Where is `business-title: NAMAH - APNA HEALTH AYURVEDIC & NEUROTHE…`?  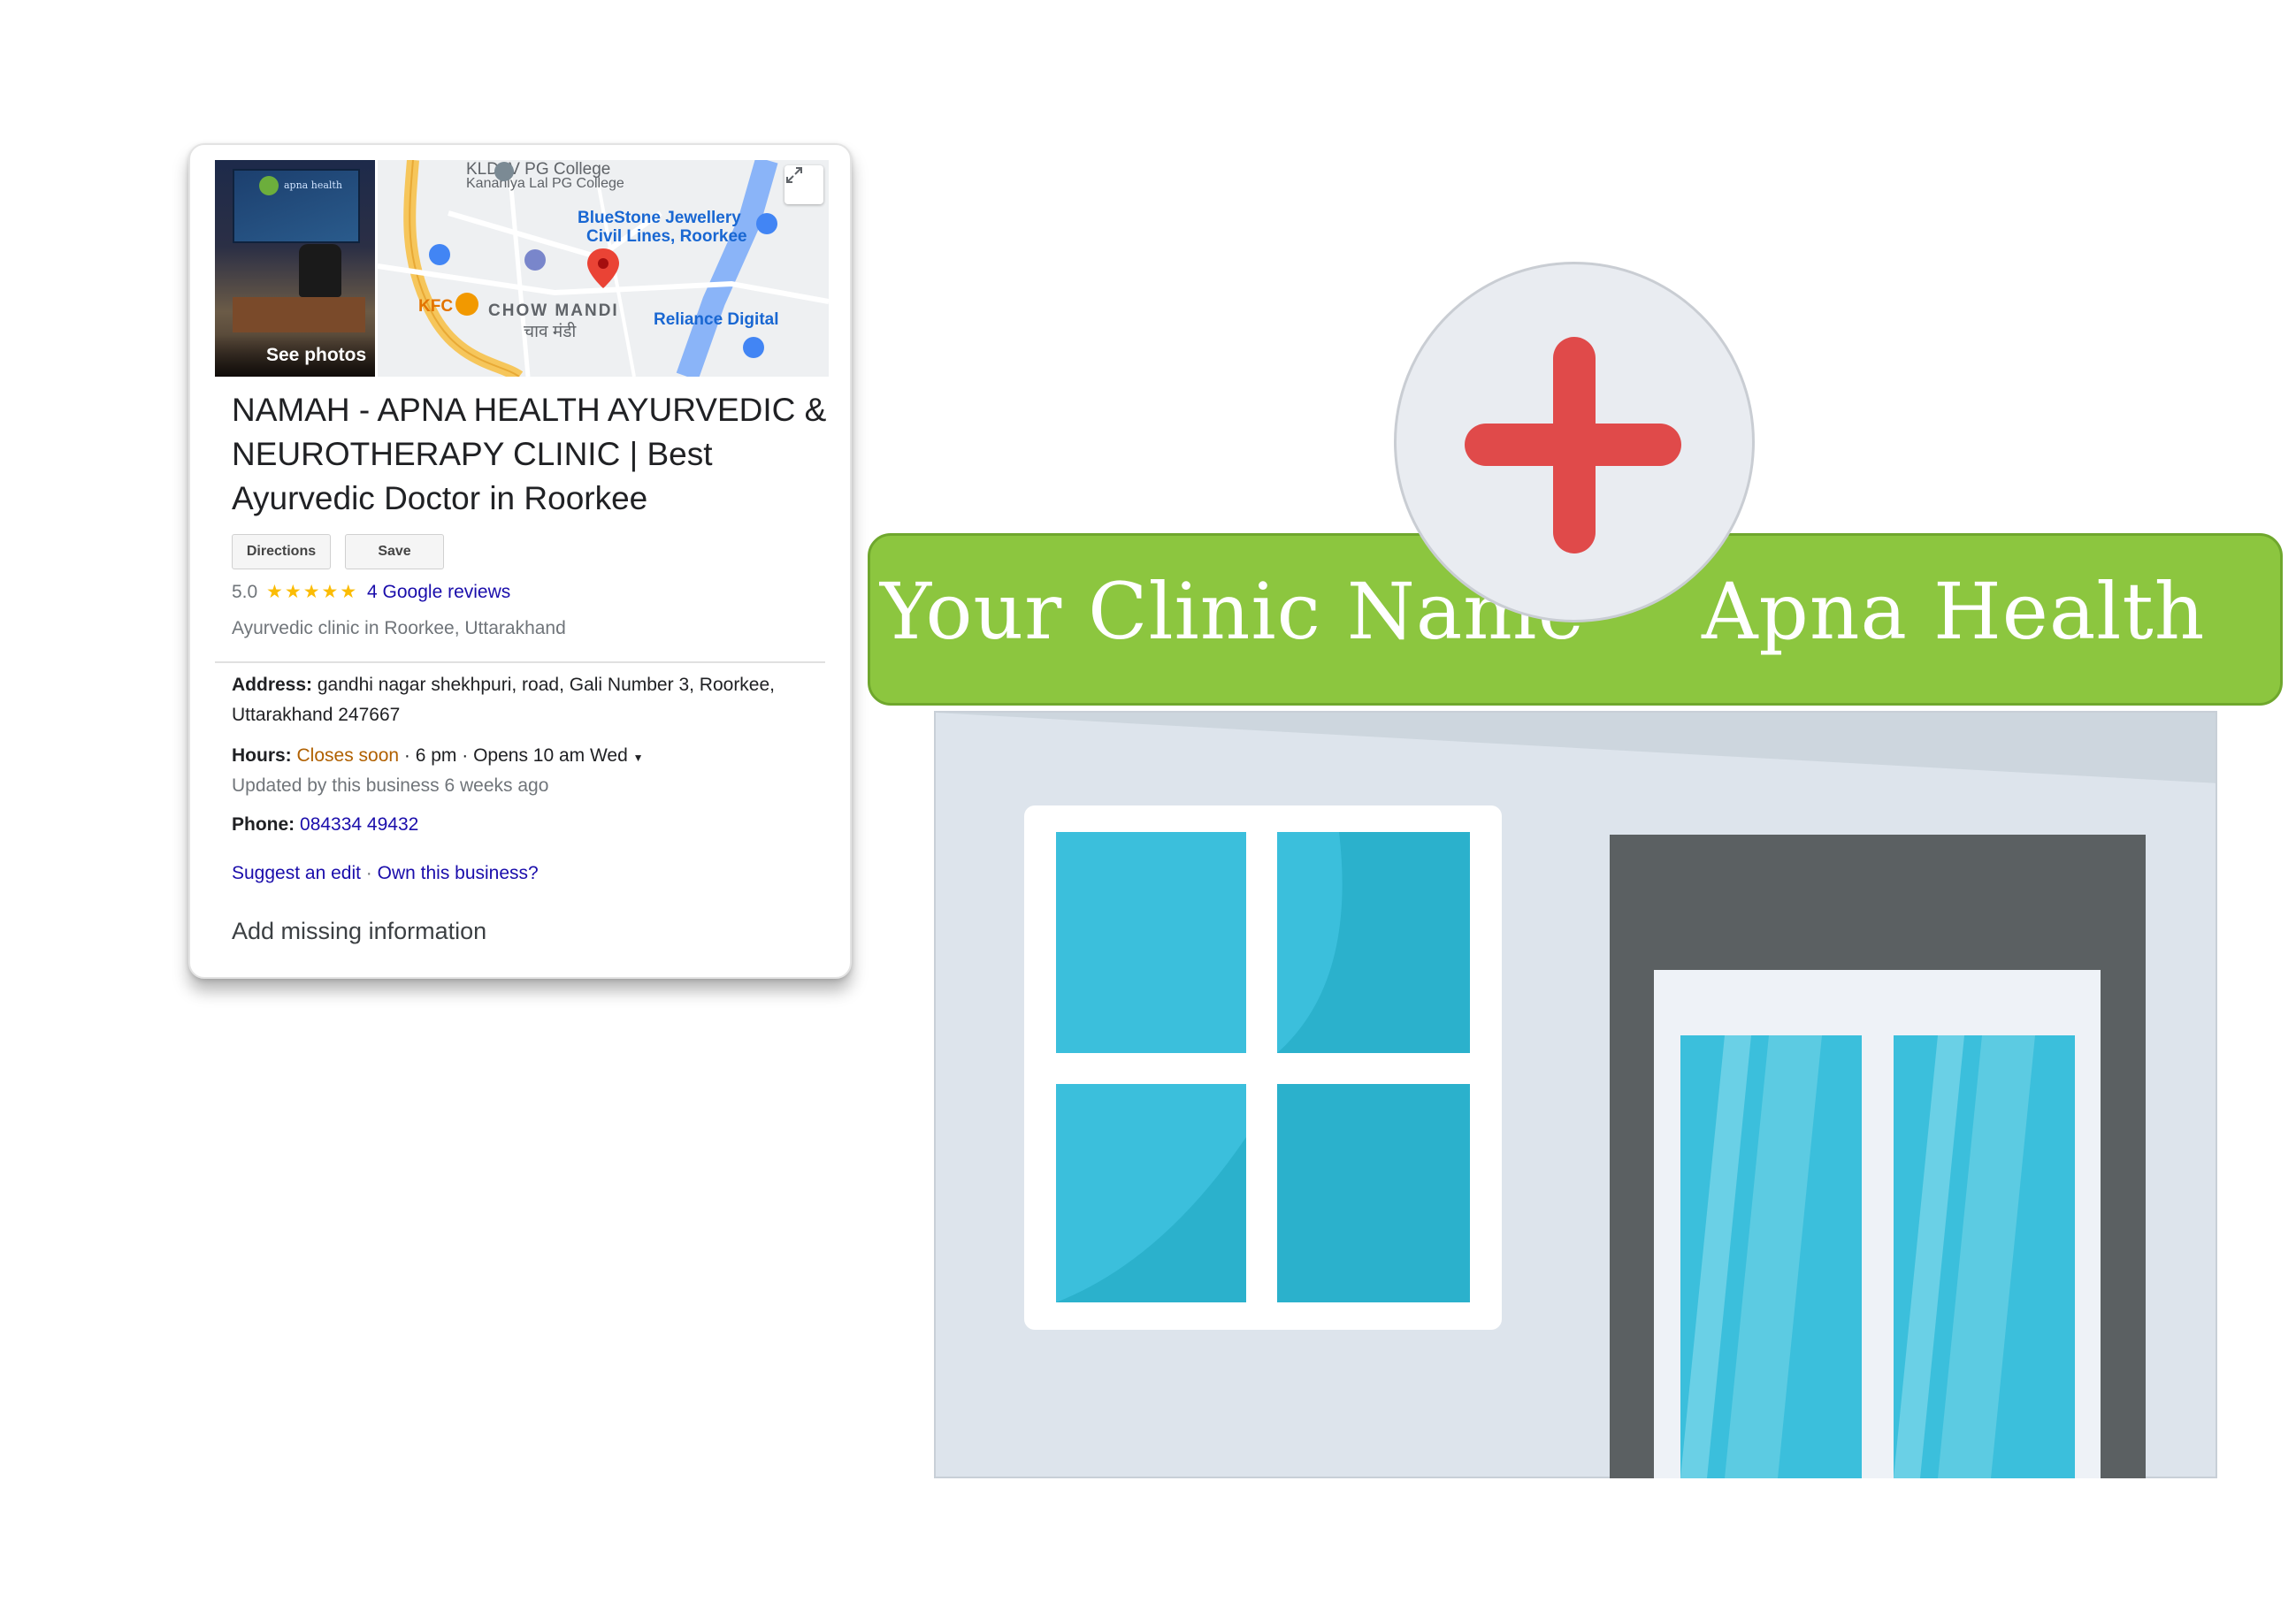 business-title: NAMAH - APNA HEALTH AYURVEDIC & NEUROTHE… is located at coordinates (529, 454).